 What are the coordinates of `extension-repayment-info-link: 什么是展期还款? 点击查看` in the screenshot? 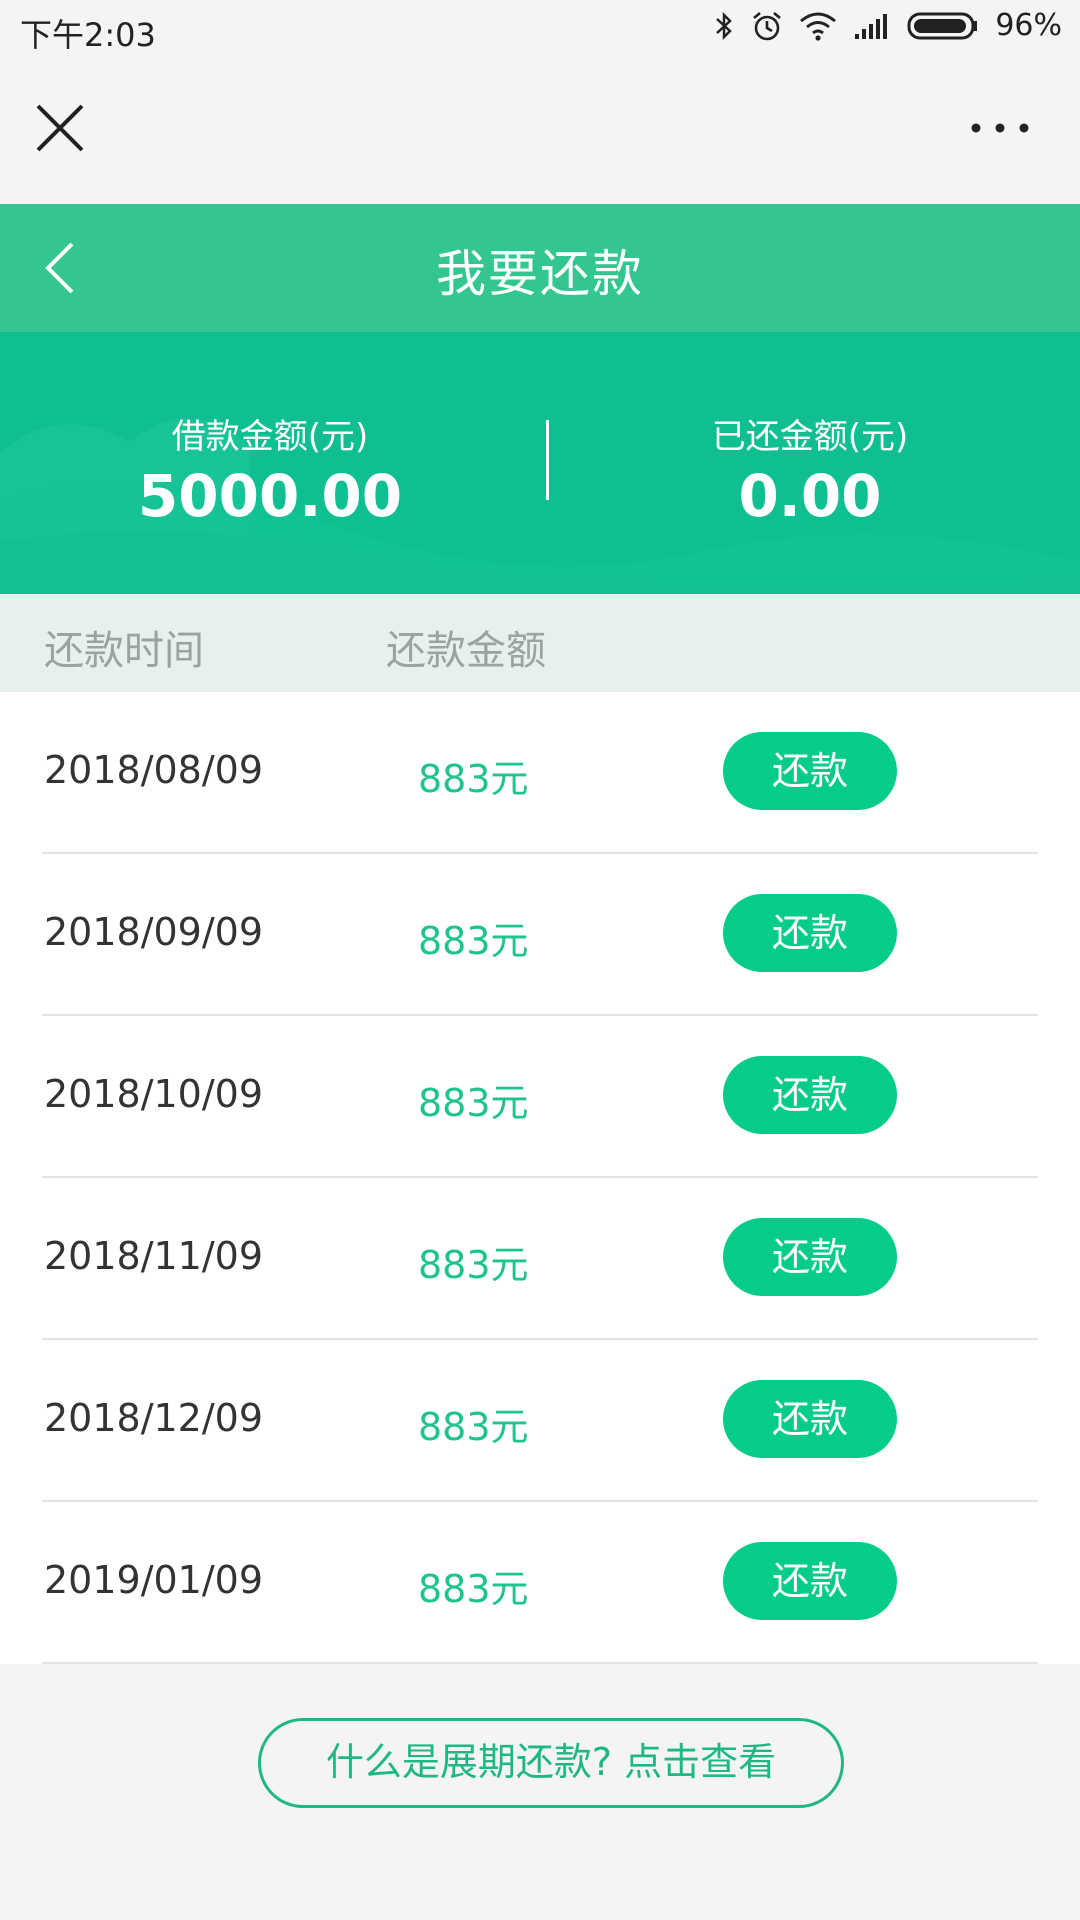 It's located at (551, 1763).